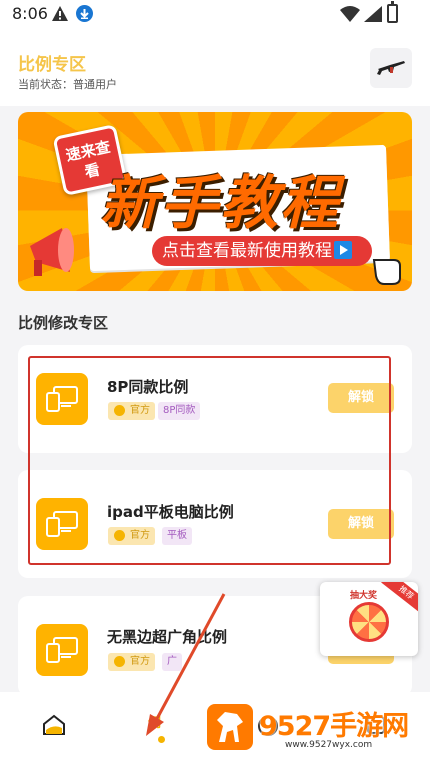 The width and height of the screenshot is (430, 764). I want to click on item-title: ipad平板电脑比例, so click(170, 512).